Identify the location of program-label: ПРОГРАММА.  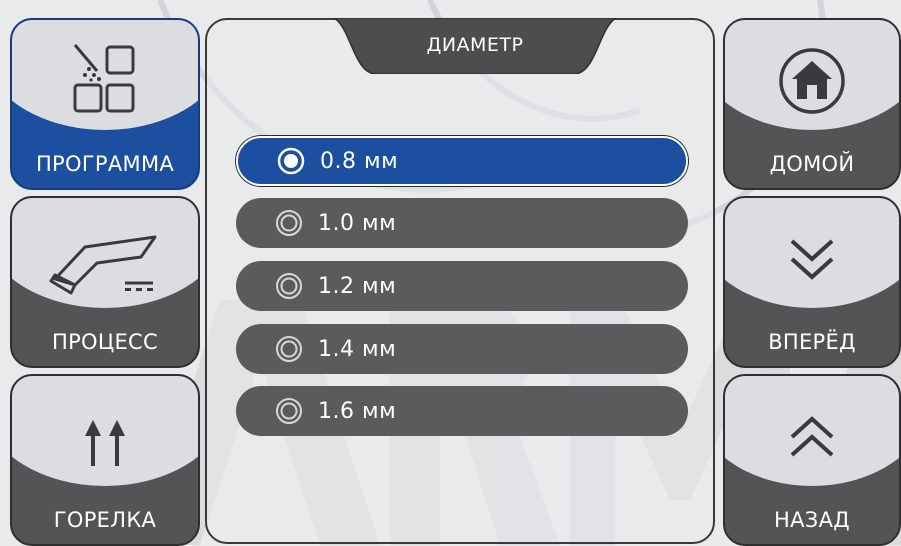
(105, 164).